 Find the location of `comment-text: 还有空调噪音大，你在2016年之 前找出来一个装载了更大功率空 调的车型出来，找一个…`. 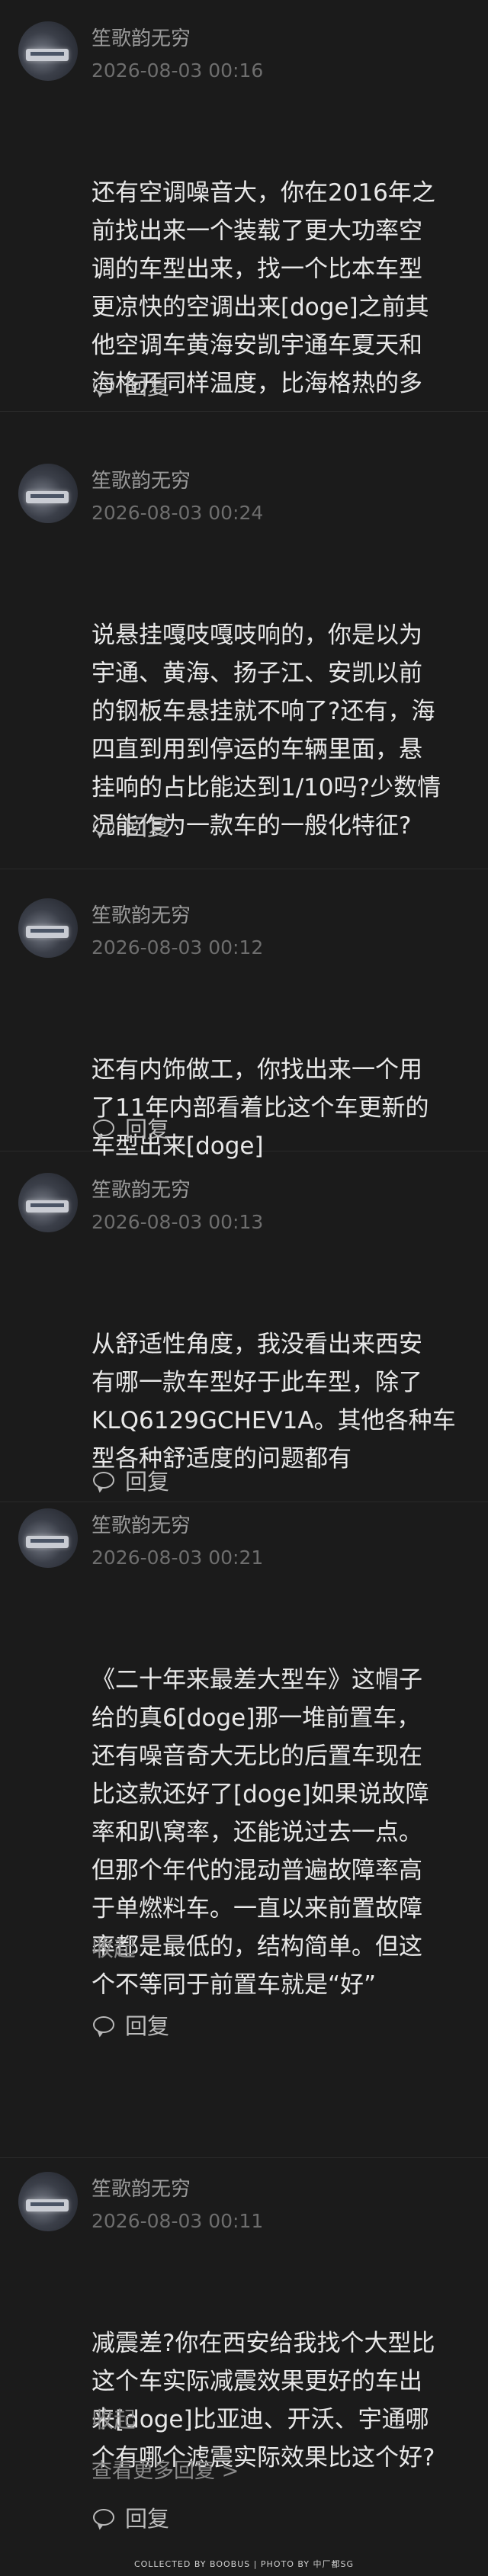

comment-text: 还有空调噪音大，你在2016年之 前找出来一个装载了更大功率空 调的车型出来，找一个… is located at coordinates (263, 288).